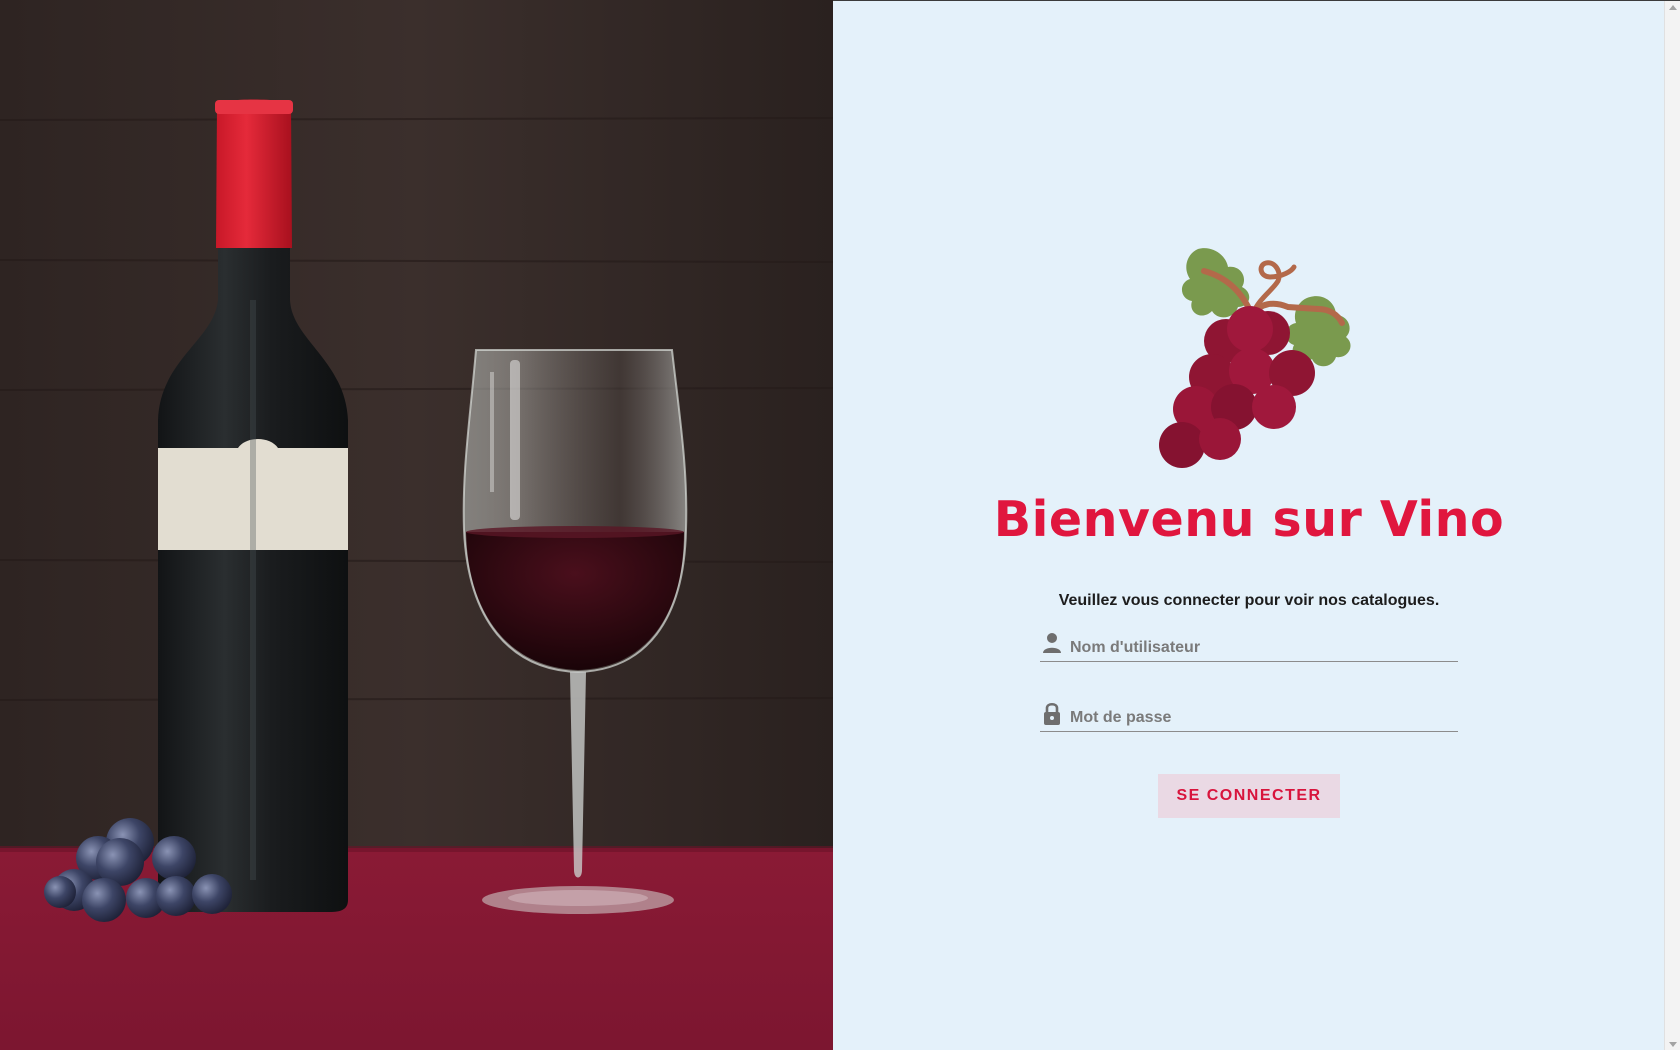  I want to click on login-button: SE CONNECTER, so click(1249, 796).